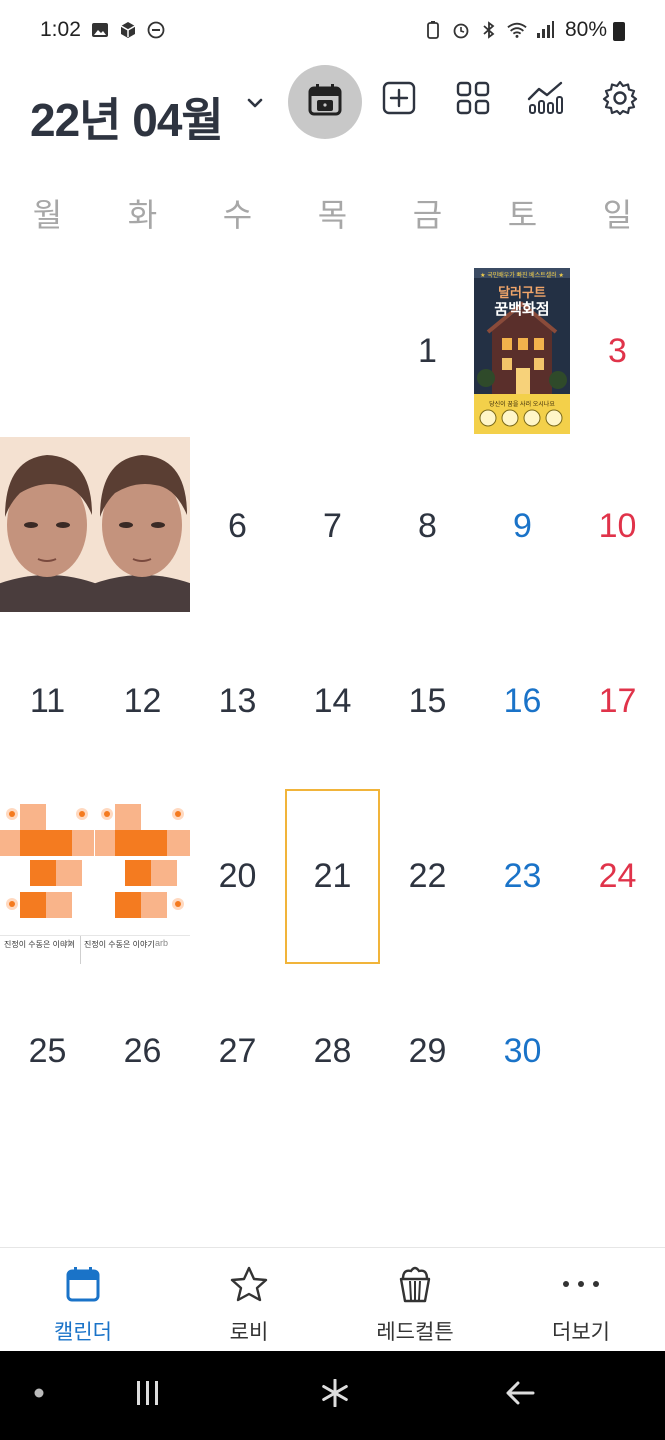 The image size is (665, 1440). What do you see at coordinates (47, 215) in the screenshot?
I see `weekday-mon: 월` at bounding box center [47, 215].